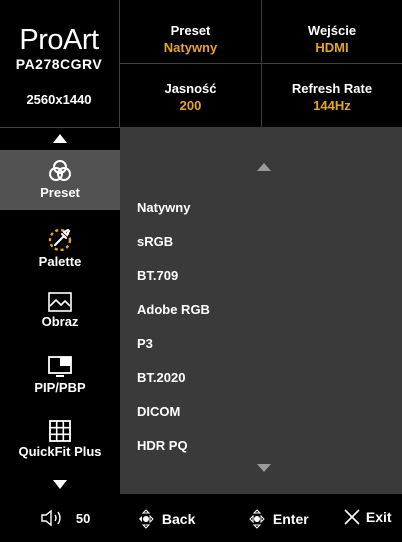  I want to click on option-hdr-pq: HDR PQ, so click(162, 445).